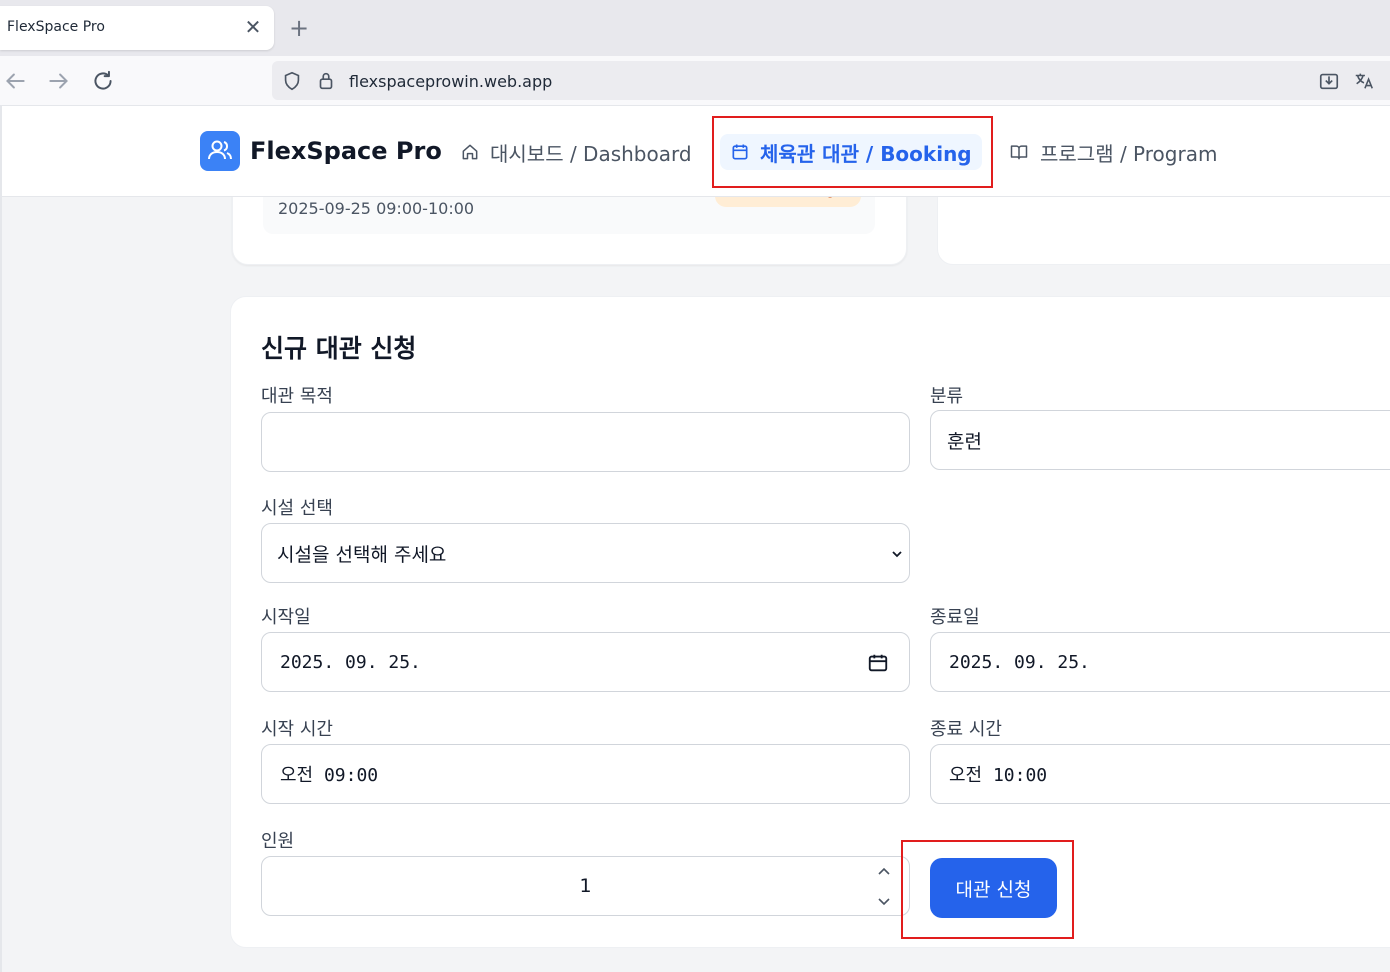 The height and width of the screenshot is (972, 1390). Describe the element at coordinates (346, 151) in the screenshot. I see `brand-title: FlexSpace Pro` at that location.